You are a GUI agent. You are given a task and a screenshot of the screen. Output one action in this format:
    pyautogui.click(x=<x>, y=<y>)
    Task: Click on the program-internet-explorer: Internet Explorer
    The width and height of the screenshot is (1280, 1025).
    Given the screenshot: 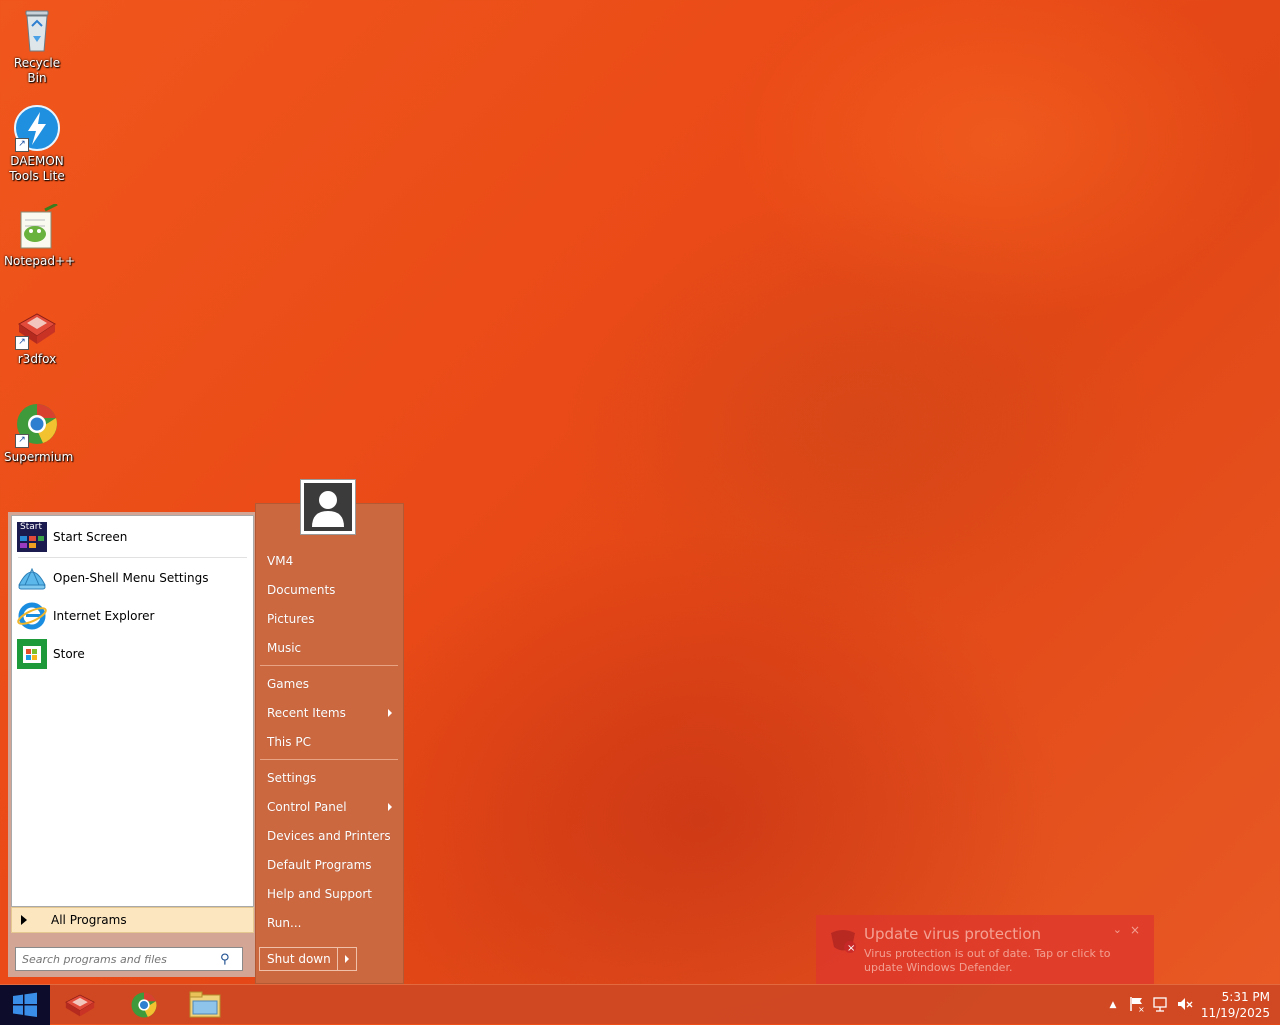 What is the action you would take?
    pyautogui.click(x=132, y=616)
    